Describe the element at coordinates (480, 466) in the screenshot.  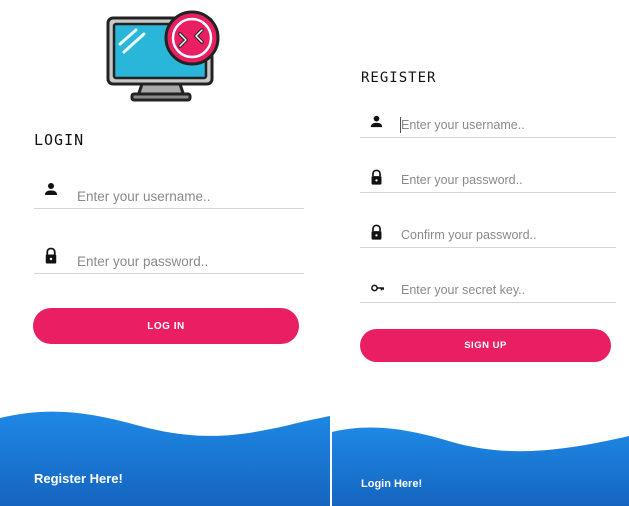
I see `register-wave-background` at that location.